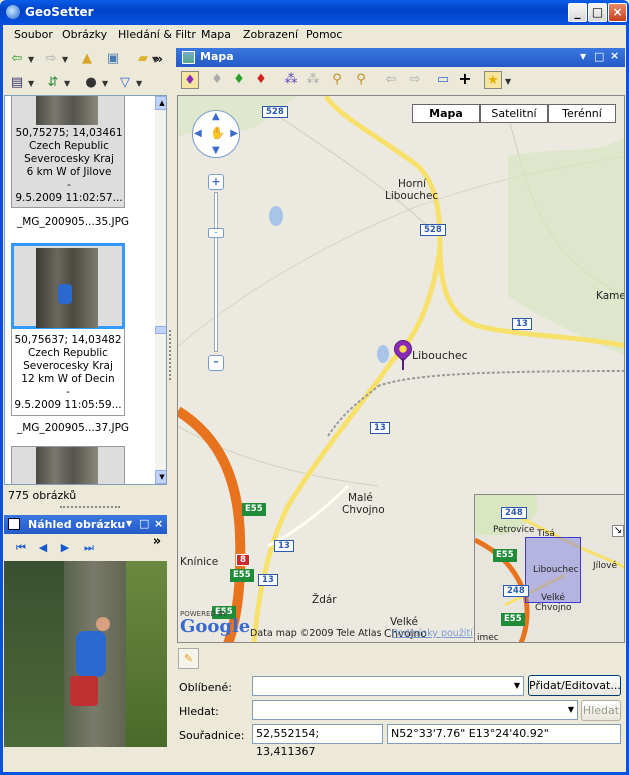 The width and height of the screenshot is (629, 775). What do you see at coordinates (68, 465) in the screenshot?
I see `thumbnail-card` at bounding box center [68, 465].